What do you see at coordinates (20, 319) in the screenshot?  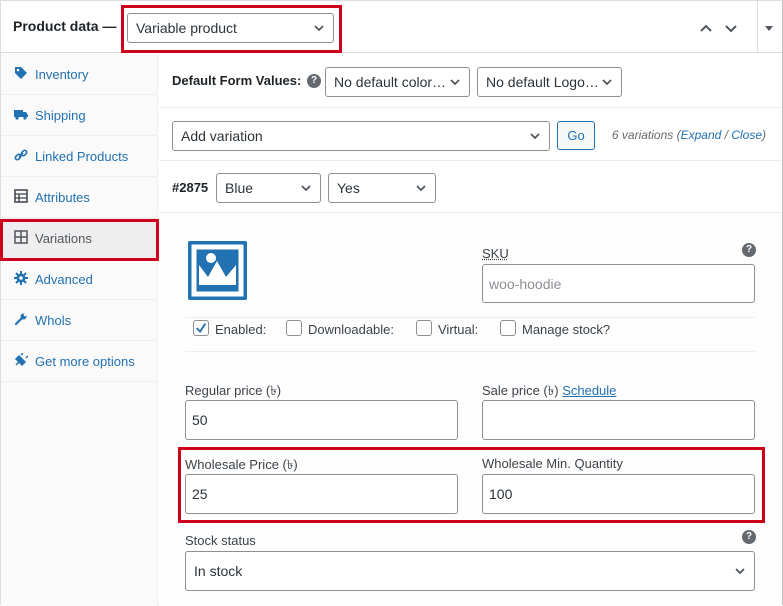 I see `wrench-icon` at bounding box center [20, 319].